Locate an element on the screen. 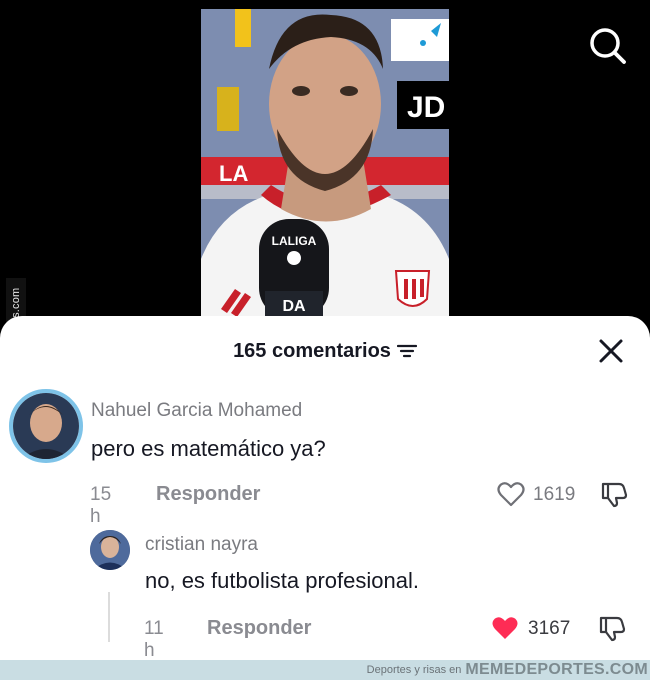 This screenshot has width=650, height=680. footer-watermark: Deportes y risas en MEMEDEPORTES.COM is located at coordinates (325, 670).